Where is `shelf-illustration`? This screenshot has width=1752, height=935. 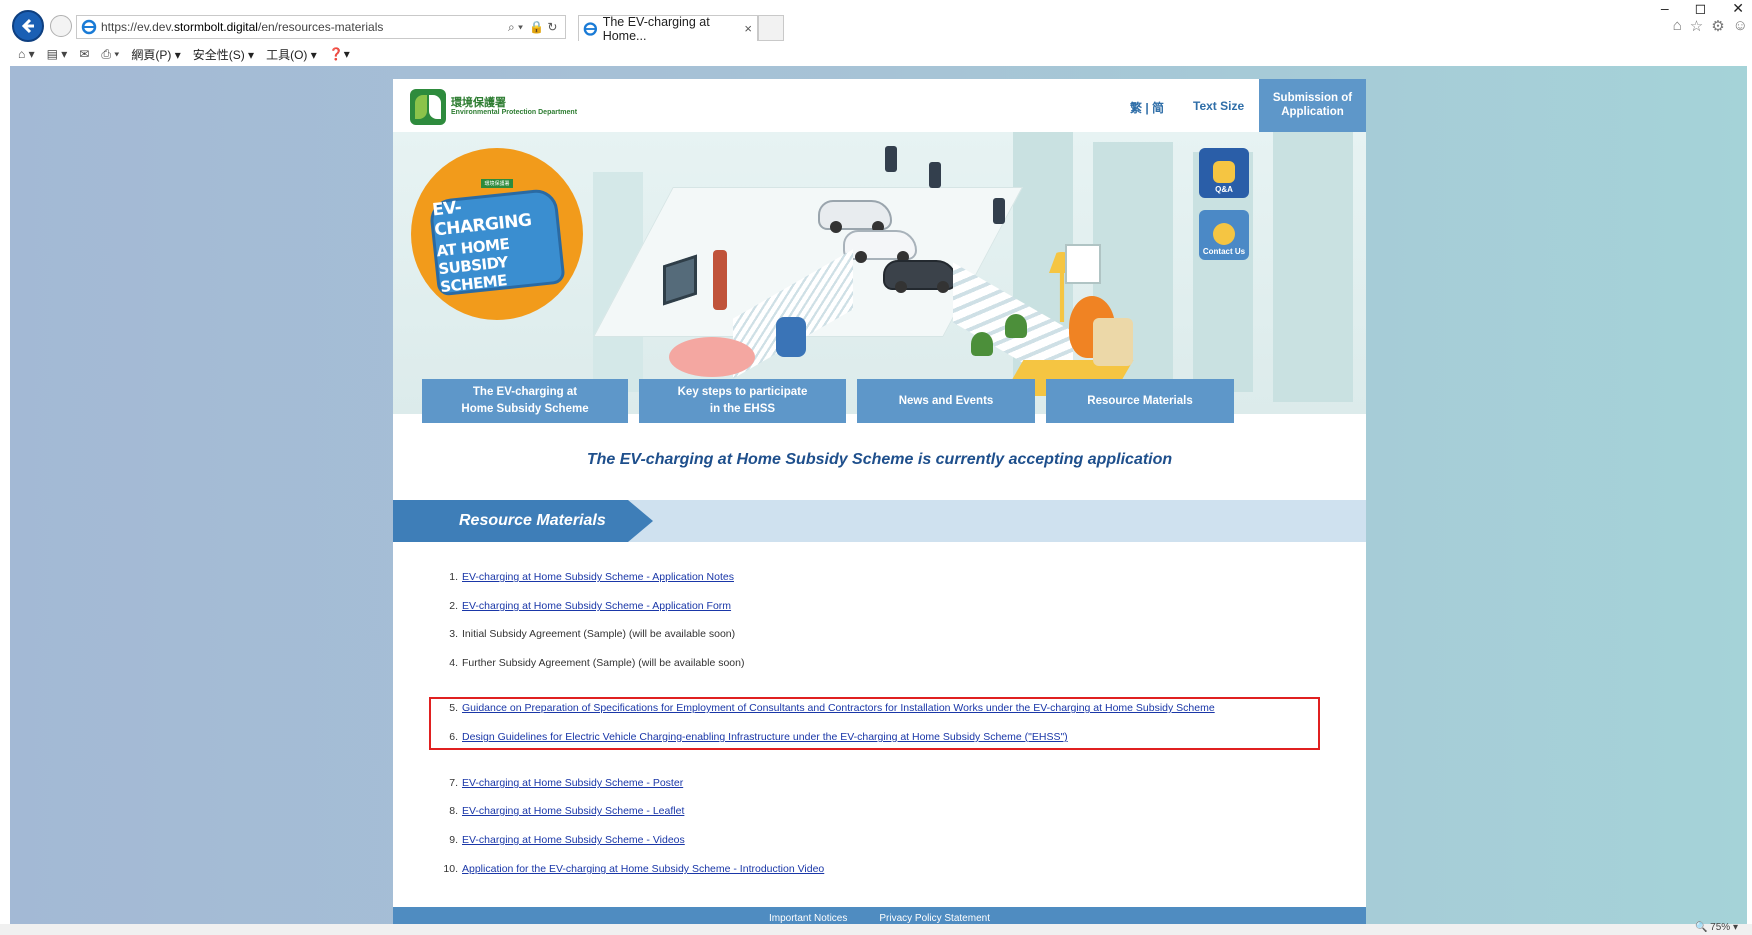 shelf-illustration is located at coordinates (720, 280).